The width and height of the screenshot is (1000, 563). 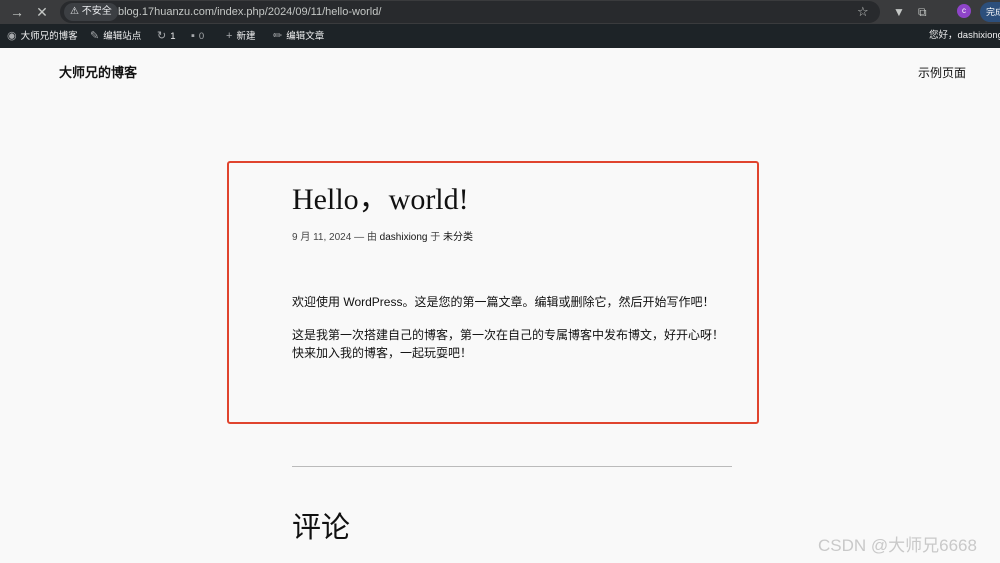 I want to click on admin-updates: ↻ 1, so click(x=166, y=36).